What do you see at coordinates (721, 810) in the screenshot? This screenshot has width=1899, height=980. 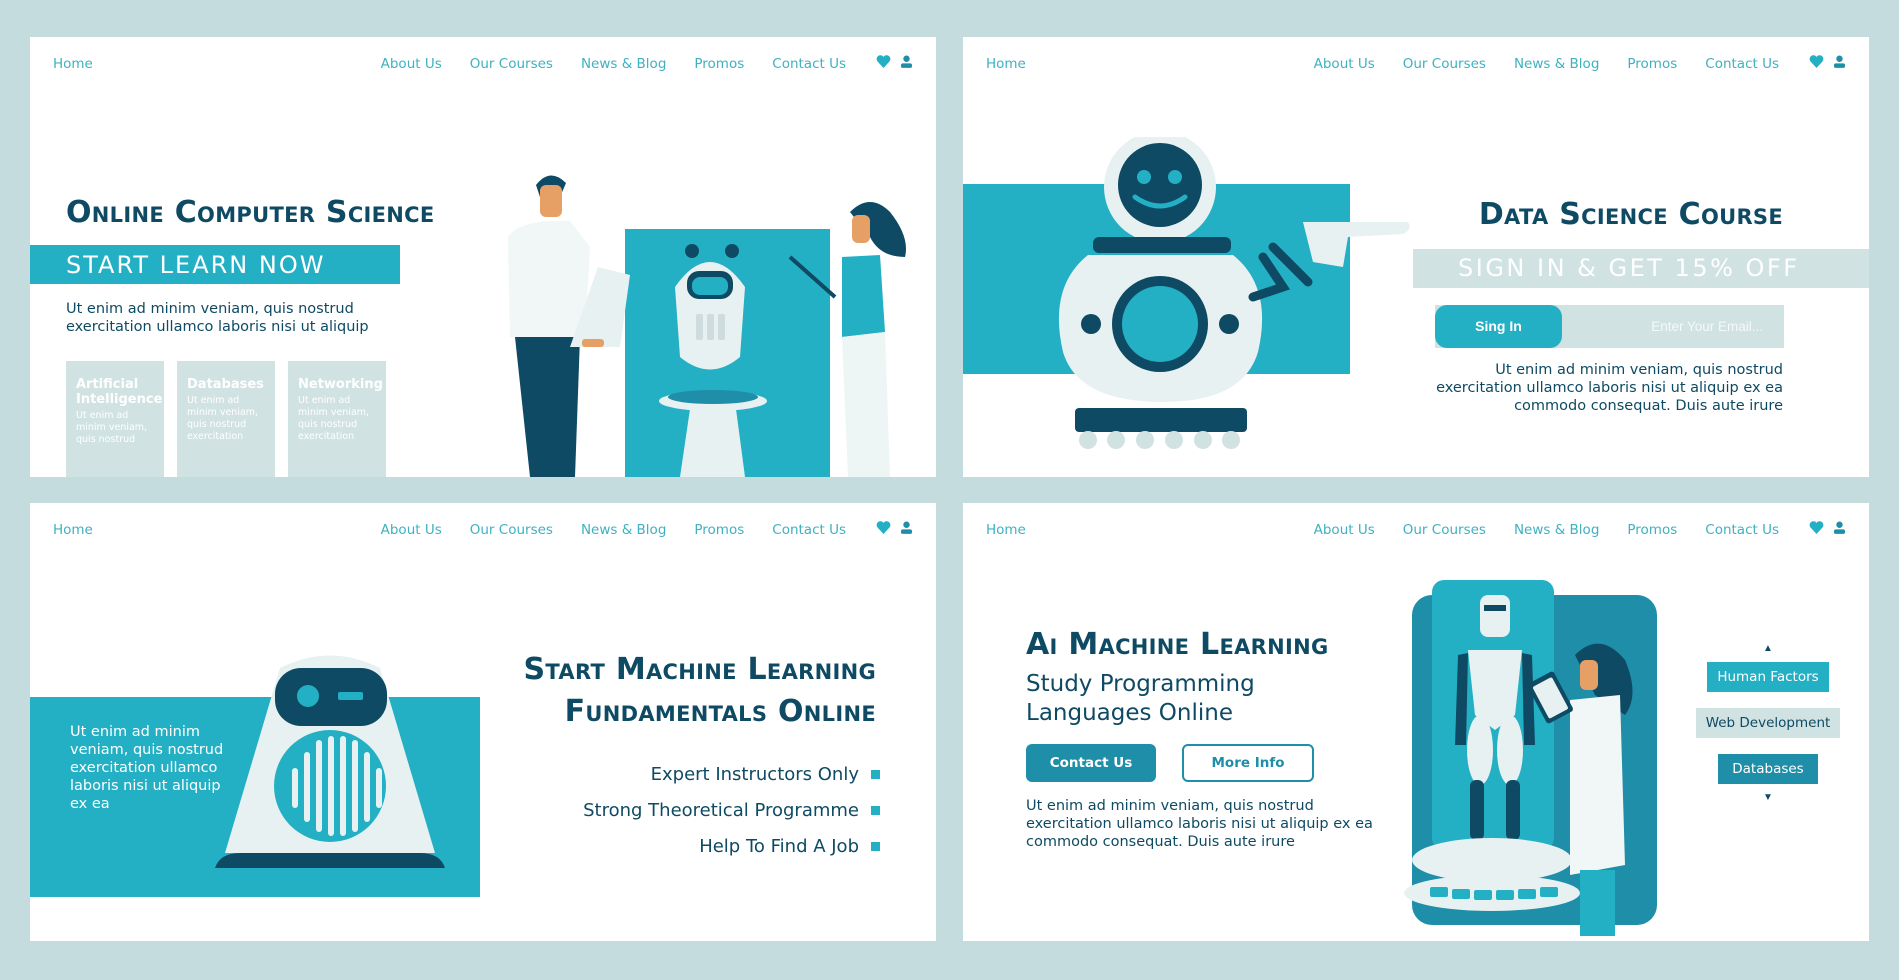 I see `feature-label: Strong Theoretical Programme` at bounding box center [721, 810].